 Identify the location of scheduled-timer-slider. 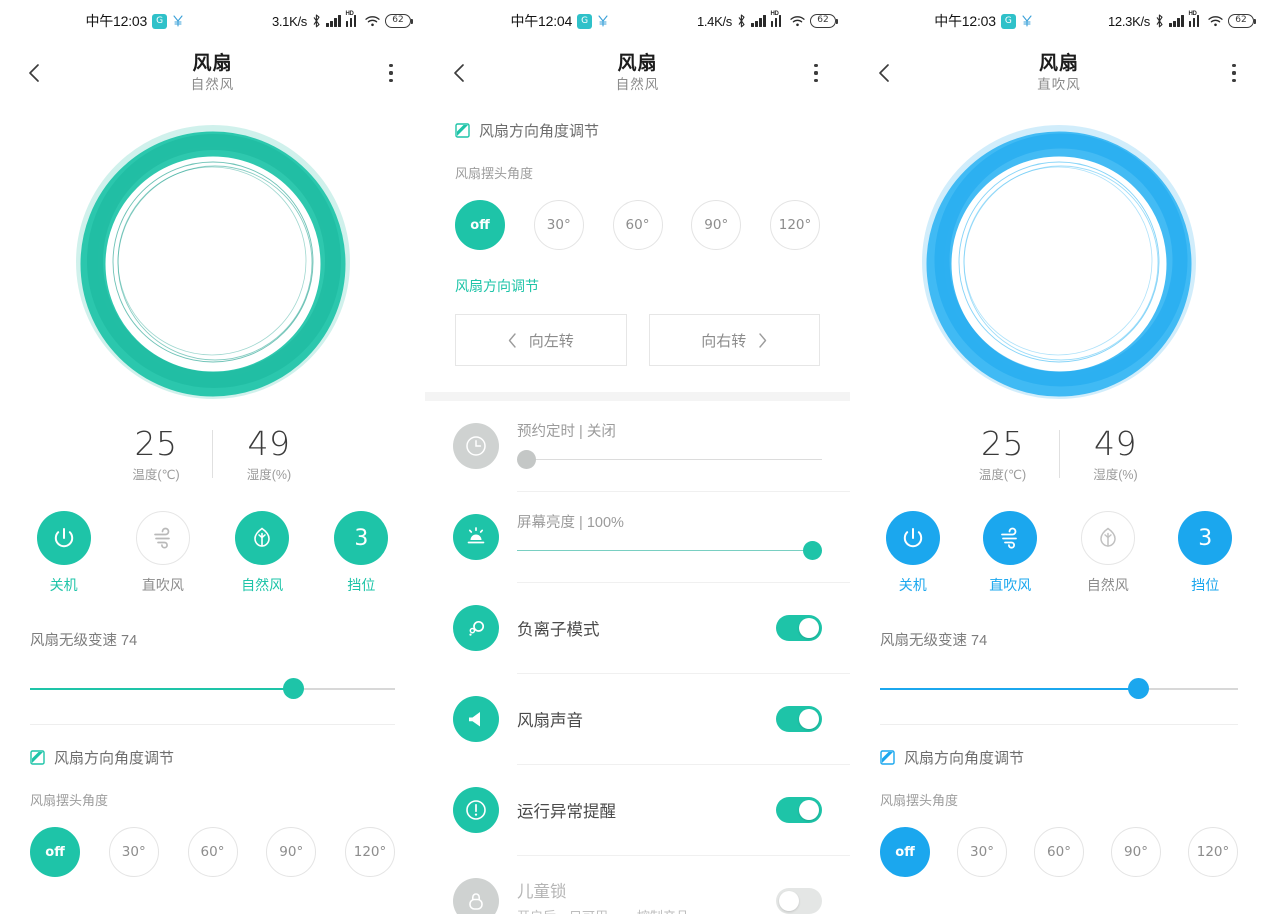
(669, 460).